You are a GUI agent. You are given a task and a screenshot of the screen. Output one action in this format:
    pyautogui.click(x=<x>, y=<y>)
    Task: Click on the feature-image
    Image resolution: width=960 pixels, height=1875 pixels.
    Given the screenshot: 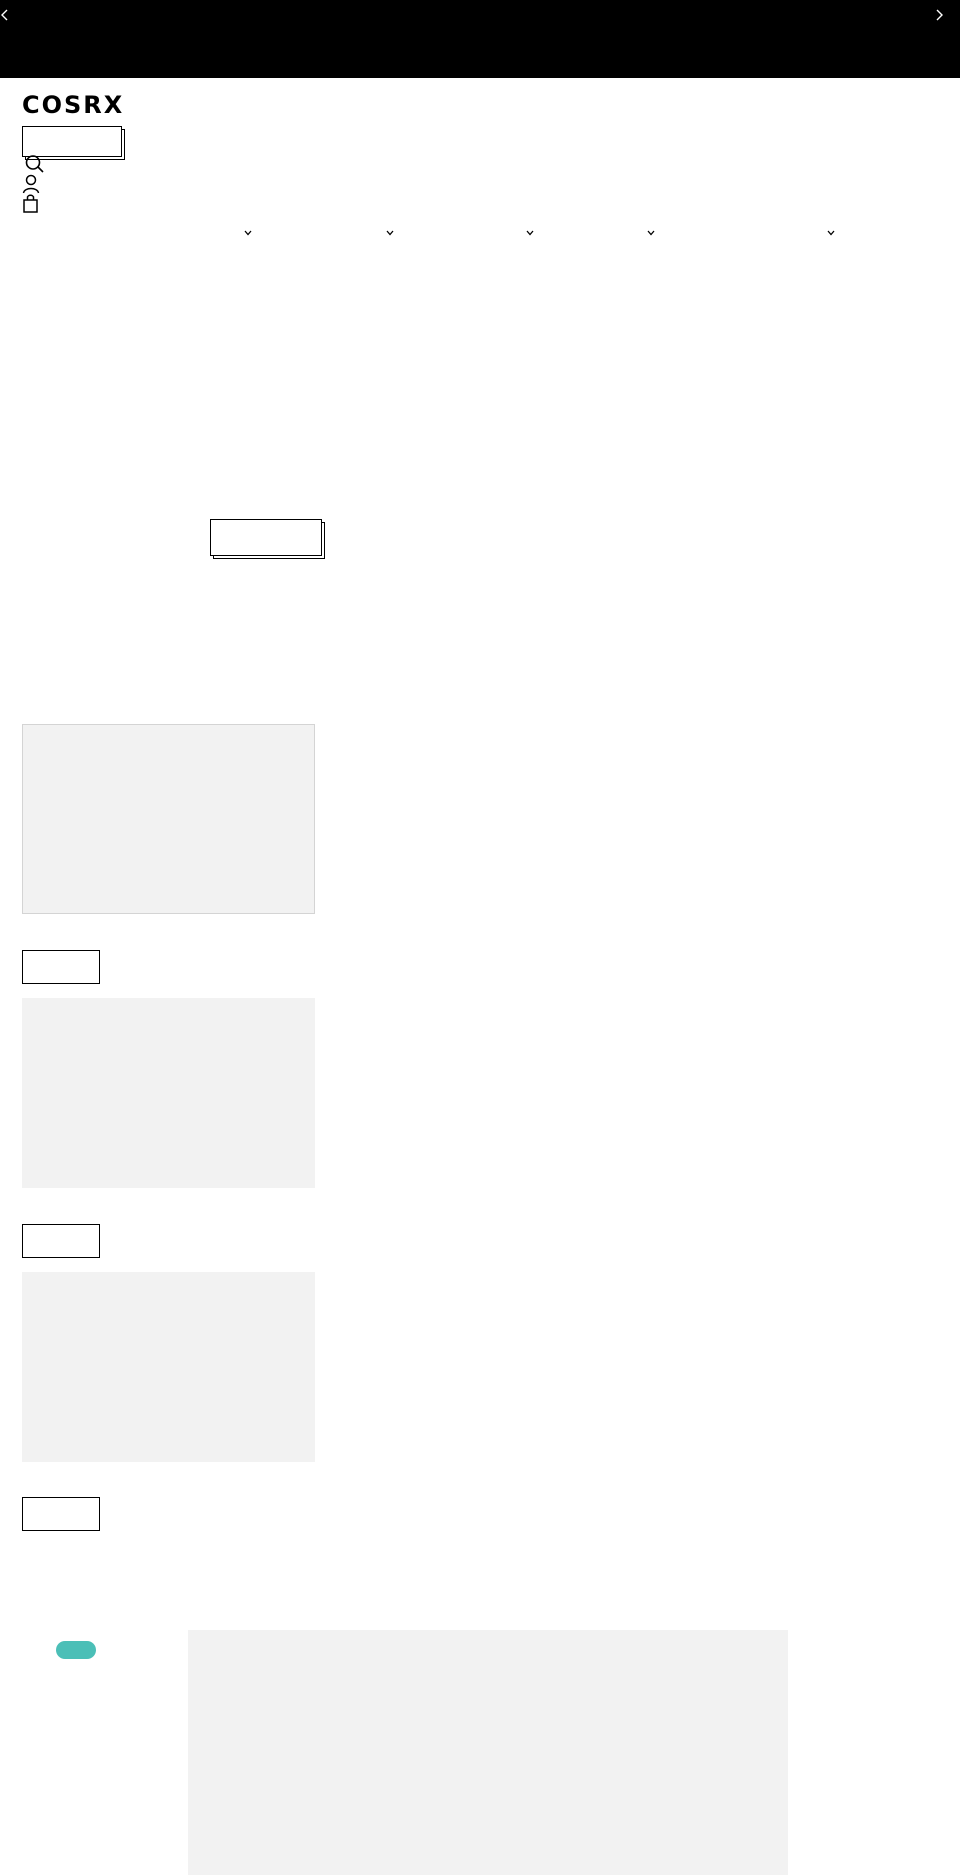 What is the action you would take?
    pyautogui.click(x=488, y=1752)
    